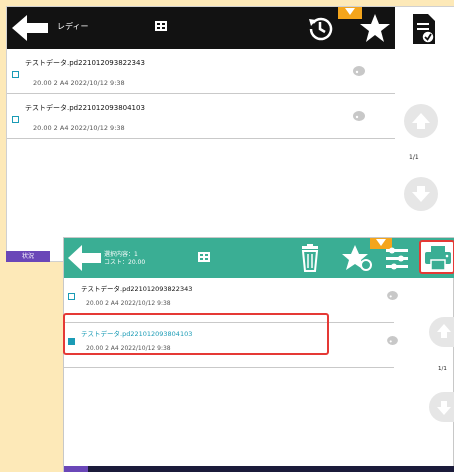 The height and width of the screenshot is (472, 454). I want to click on status-button: 状況, so click(28, 256).